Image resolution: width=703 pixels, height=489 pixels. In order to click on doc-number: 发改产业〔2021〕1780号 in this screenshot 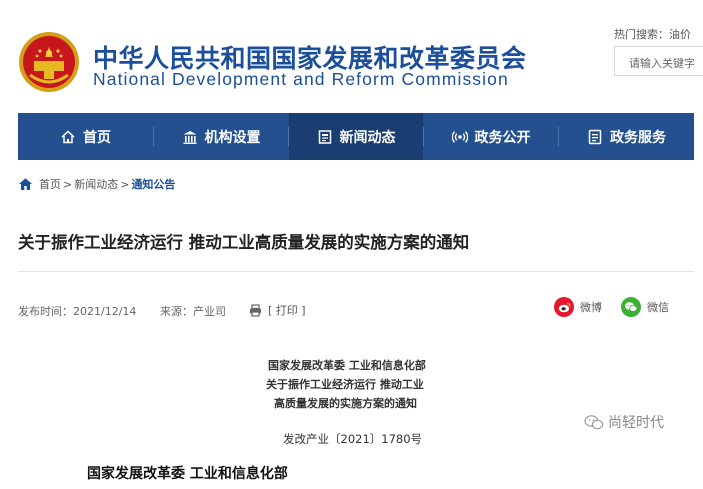, I will do `click(353, 439)`.